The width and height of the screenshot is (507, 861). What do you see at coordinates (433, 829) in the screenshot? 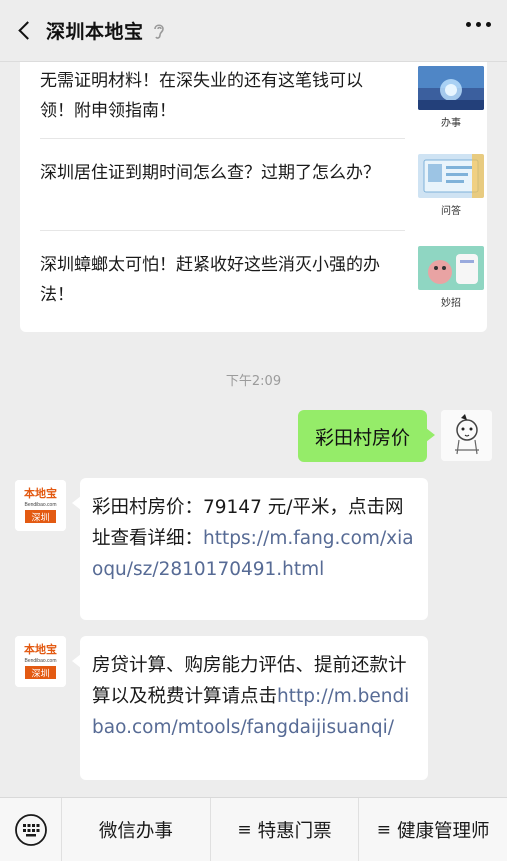
I see `menu-health-manager: ≡ 健康管理师` at bounding box center [433, 829].